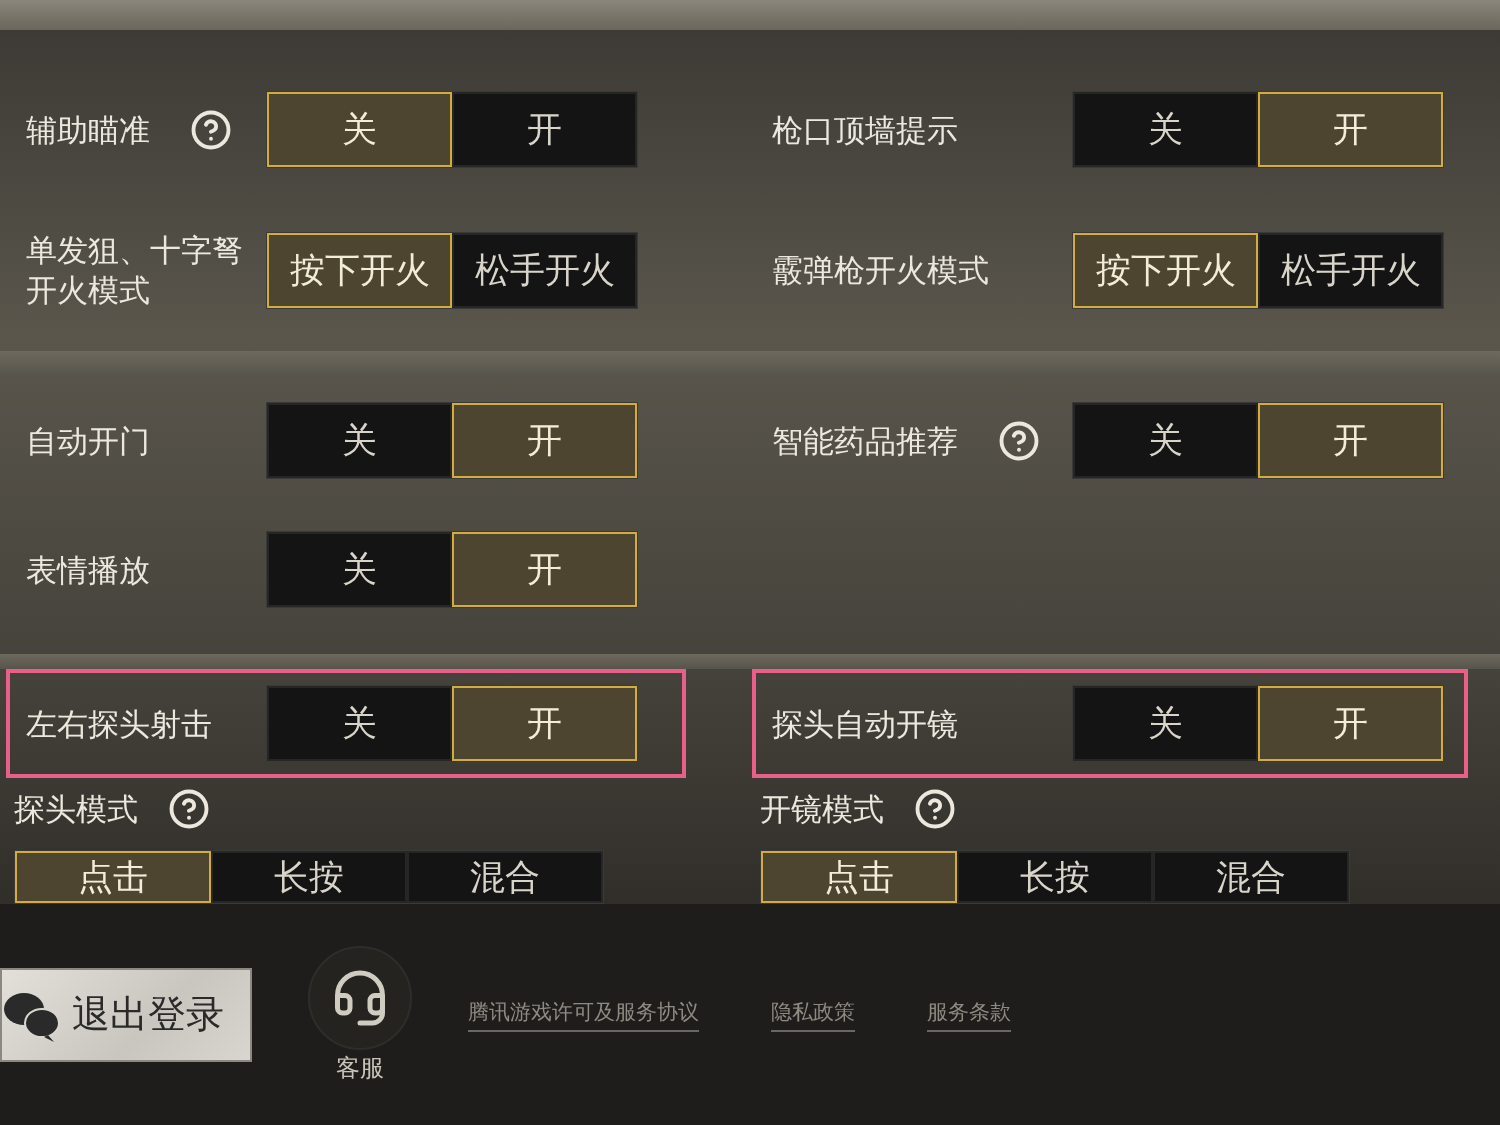 The height and width of the screenshot is (1125, 1500). Describe the element at coordinates (865, 441) in the screenshot. I see `setting-label: 智能药品推荐` at that location.